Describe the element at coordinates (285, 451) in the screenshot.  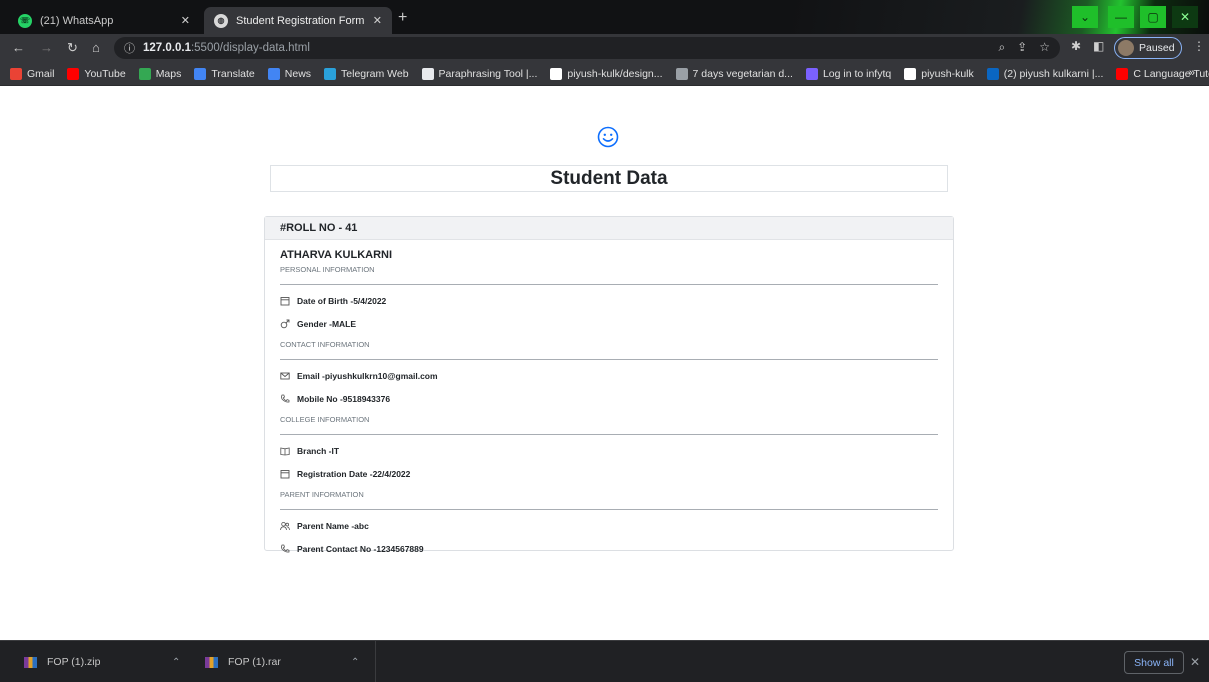
I see `book-open-icon` at that location.